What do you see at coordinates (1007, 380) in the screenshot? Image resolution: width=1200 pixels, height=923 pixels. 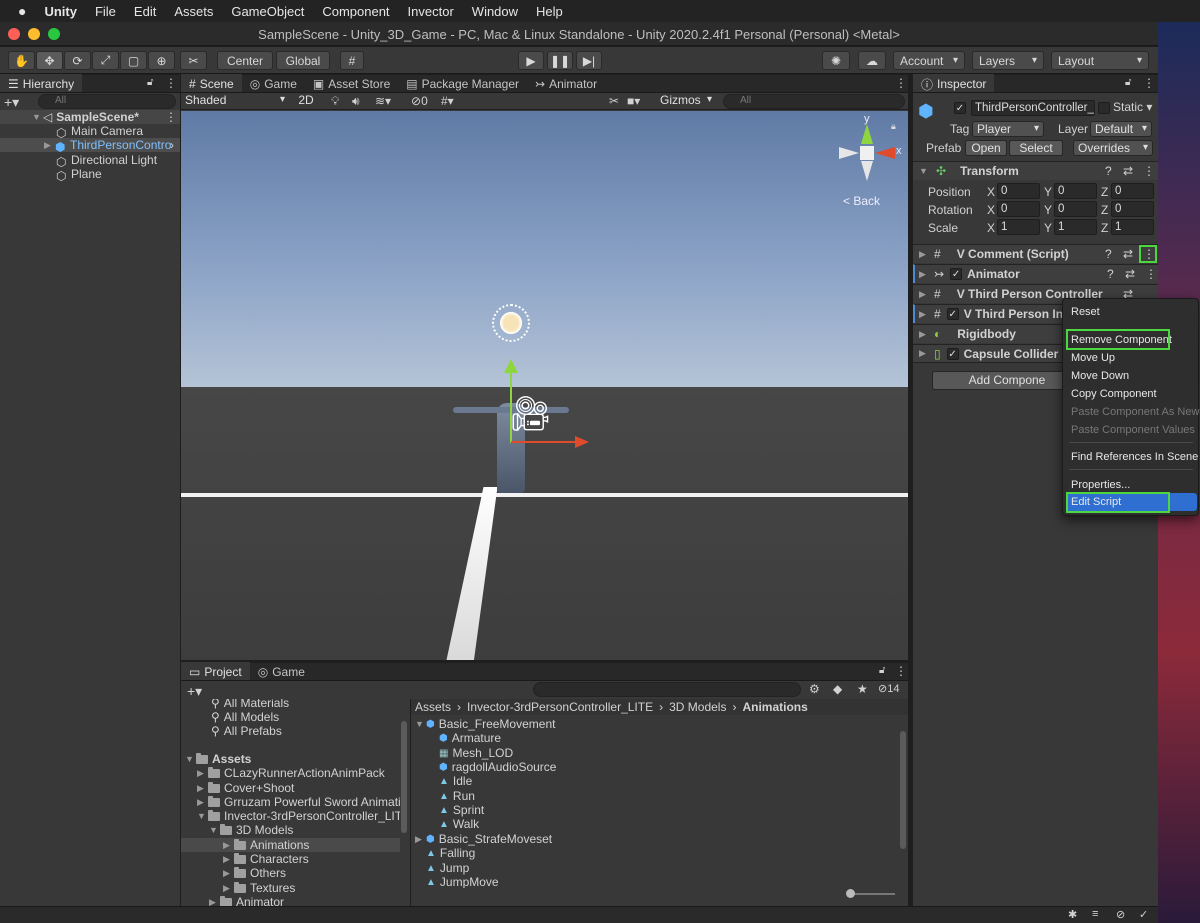 I see `add-component-button: Add Compone` at bounding box center [1007, 380].